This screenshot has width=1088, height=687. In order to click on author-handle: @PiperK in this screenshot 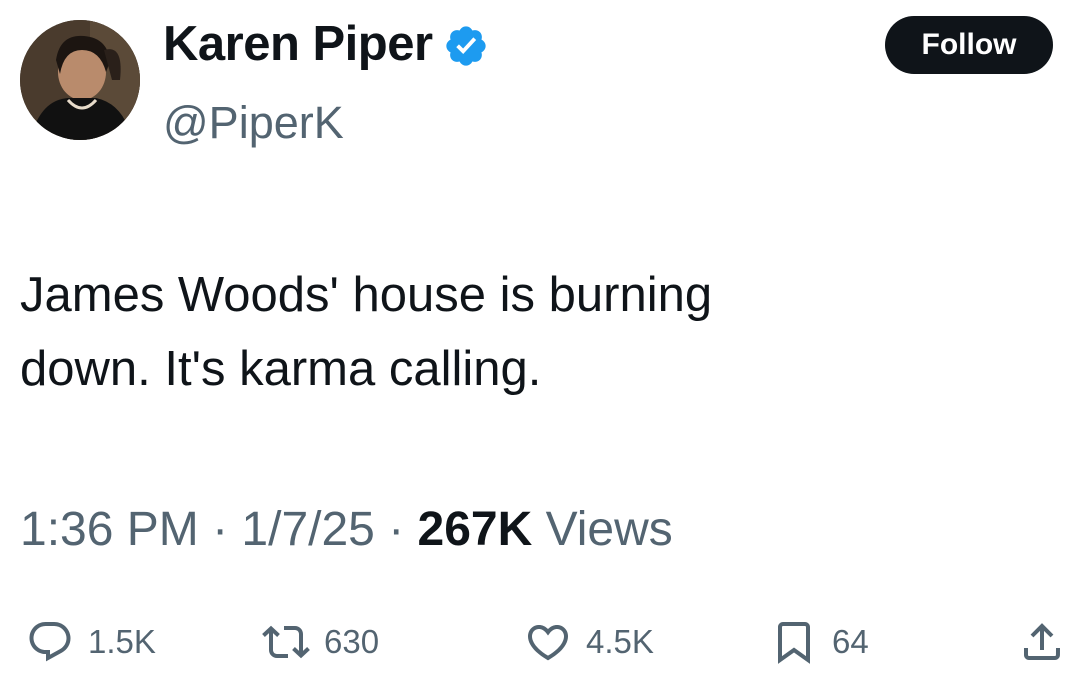, I will do `click(253, 123)`.